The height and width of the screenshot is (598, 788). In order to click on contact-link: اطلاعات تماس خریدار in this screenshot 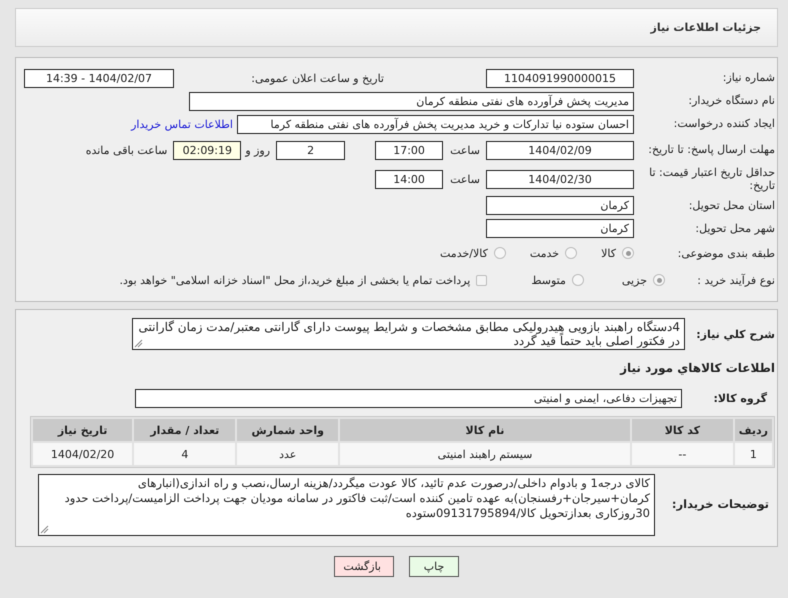, I will do `click(182, 124)`.